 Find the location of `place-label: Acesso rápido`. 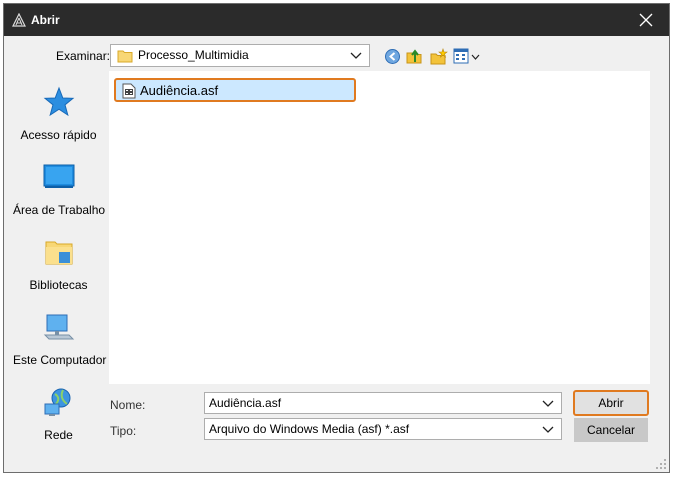

place-label: Acesso rápido is located at coordinates (58, 135).